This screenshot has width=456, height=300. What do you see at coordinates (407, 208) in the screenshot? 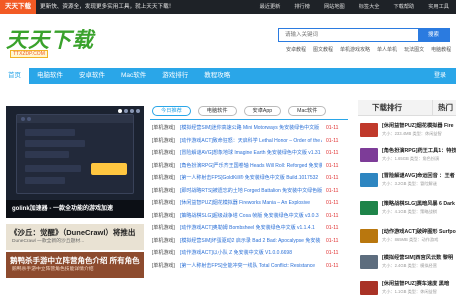
I see `ranking-item: [策略战棋SLG]黑暗风暴 6 Dark 大小：4.1GB 类型：策略战棋` at bounding box center [407, 208].